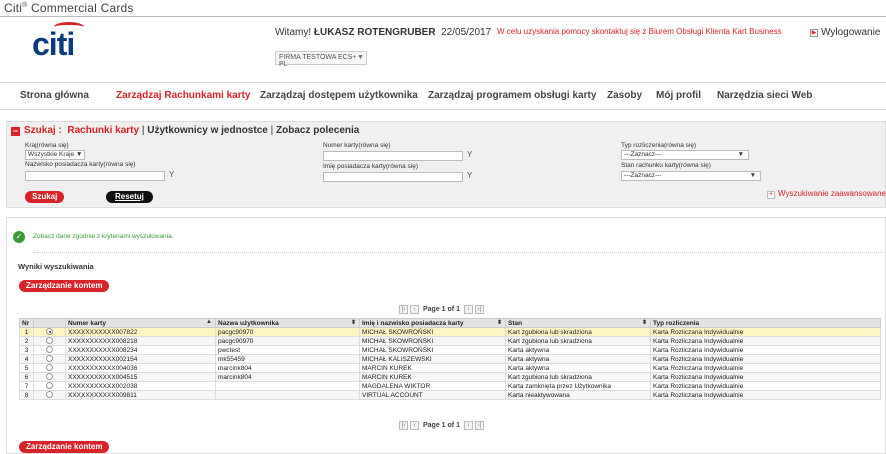 The image size is (886, 454). I want to click on card-status: Karta zamknięta przez Użytkownika, so click(578, 386).